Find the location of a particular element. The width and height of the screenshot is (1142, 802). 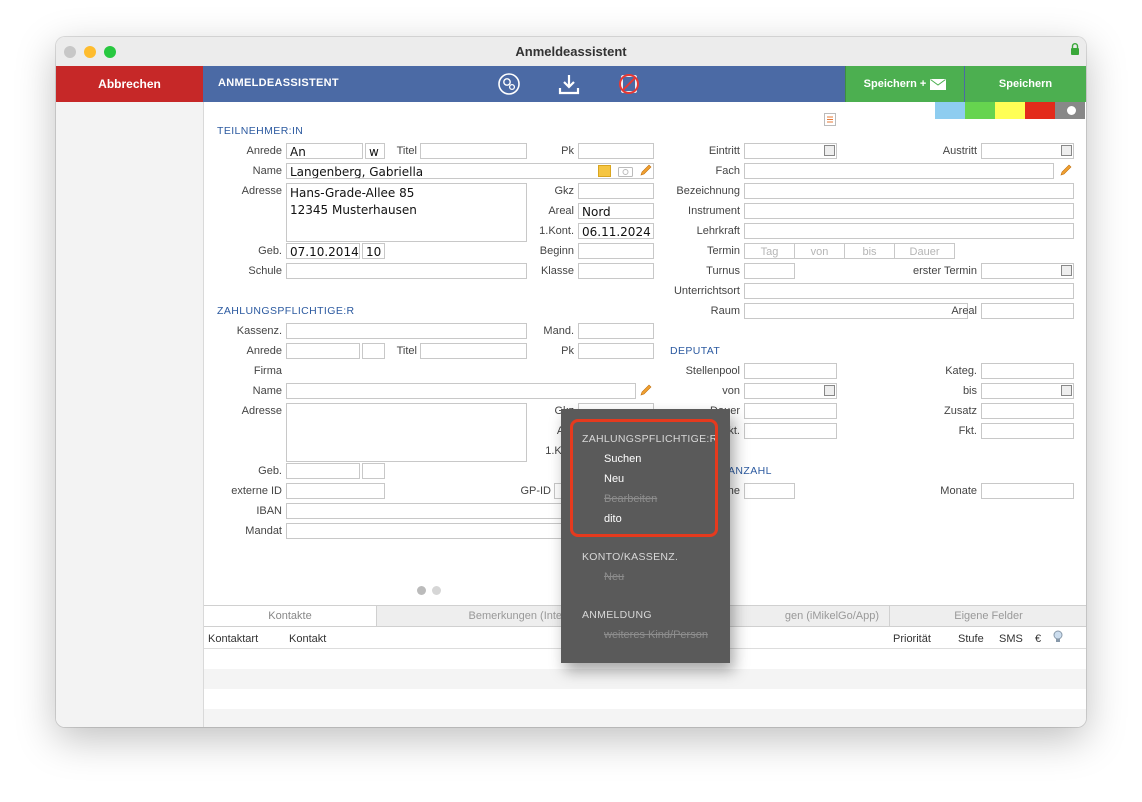

label-termin: Termin is located at coordinates (723, 251).